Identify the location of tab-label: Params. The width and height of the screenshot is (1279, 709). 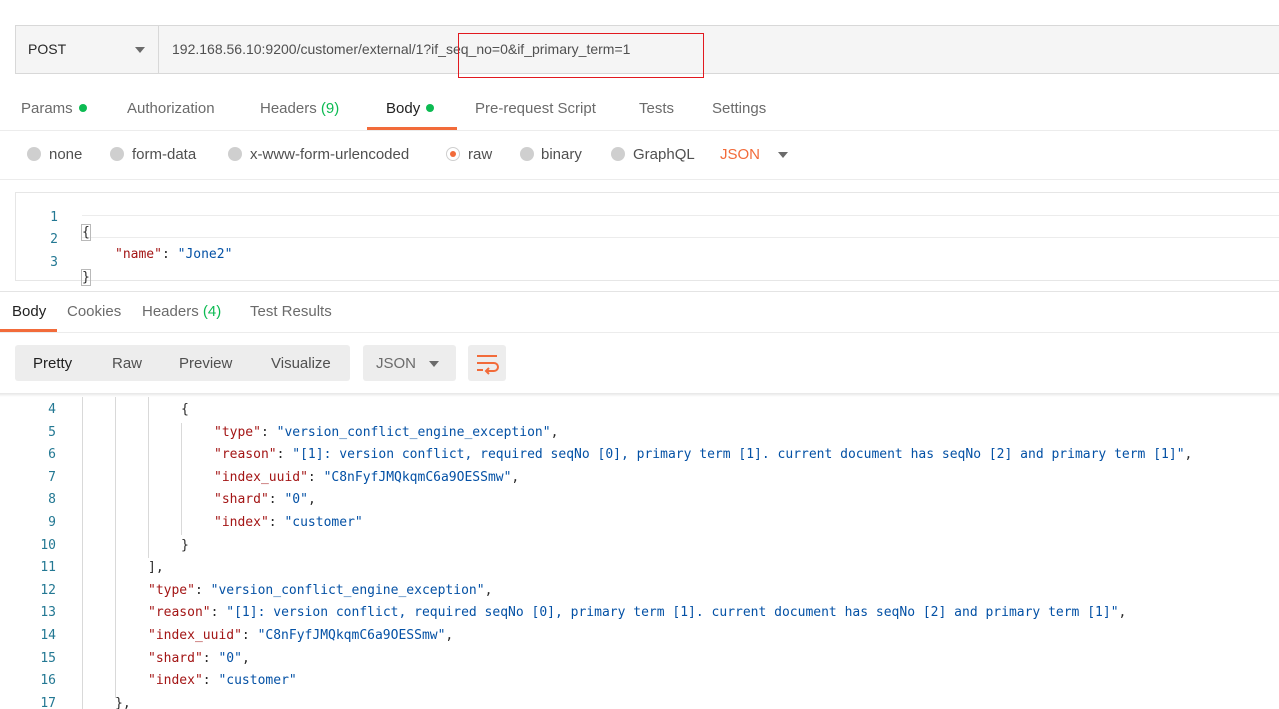
(47, 108).